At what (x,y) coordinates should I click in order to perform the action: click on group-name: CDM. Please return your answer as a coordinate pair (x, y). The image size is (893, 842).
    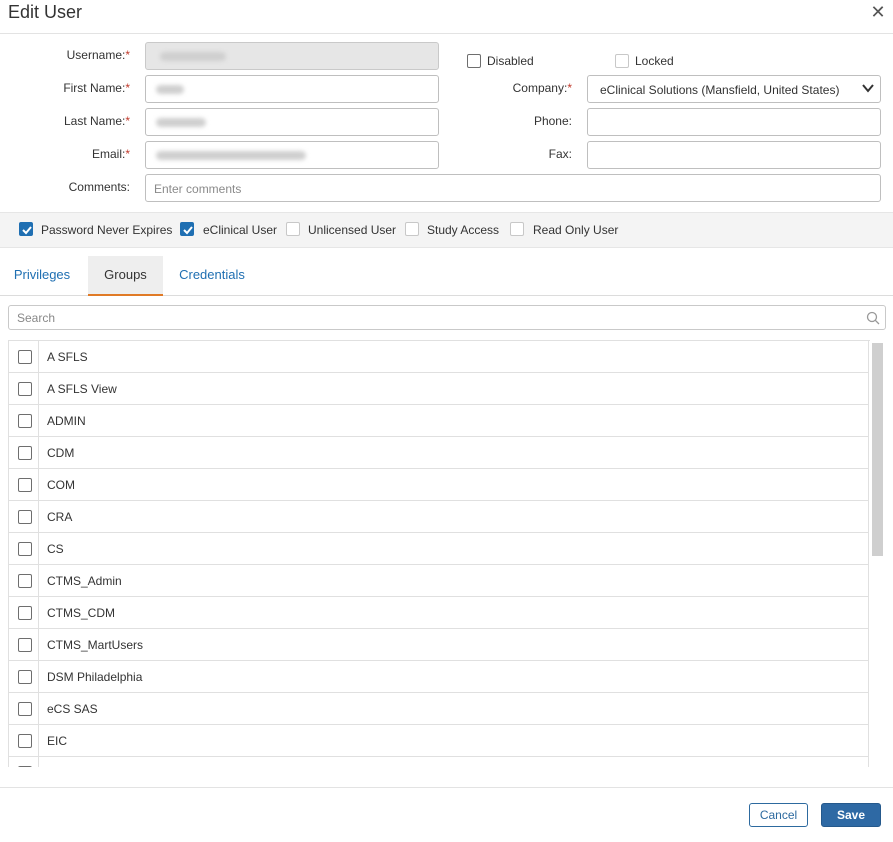
    Looking at the image, I should click on (61, 453).